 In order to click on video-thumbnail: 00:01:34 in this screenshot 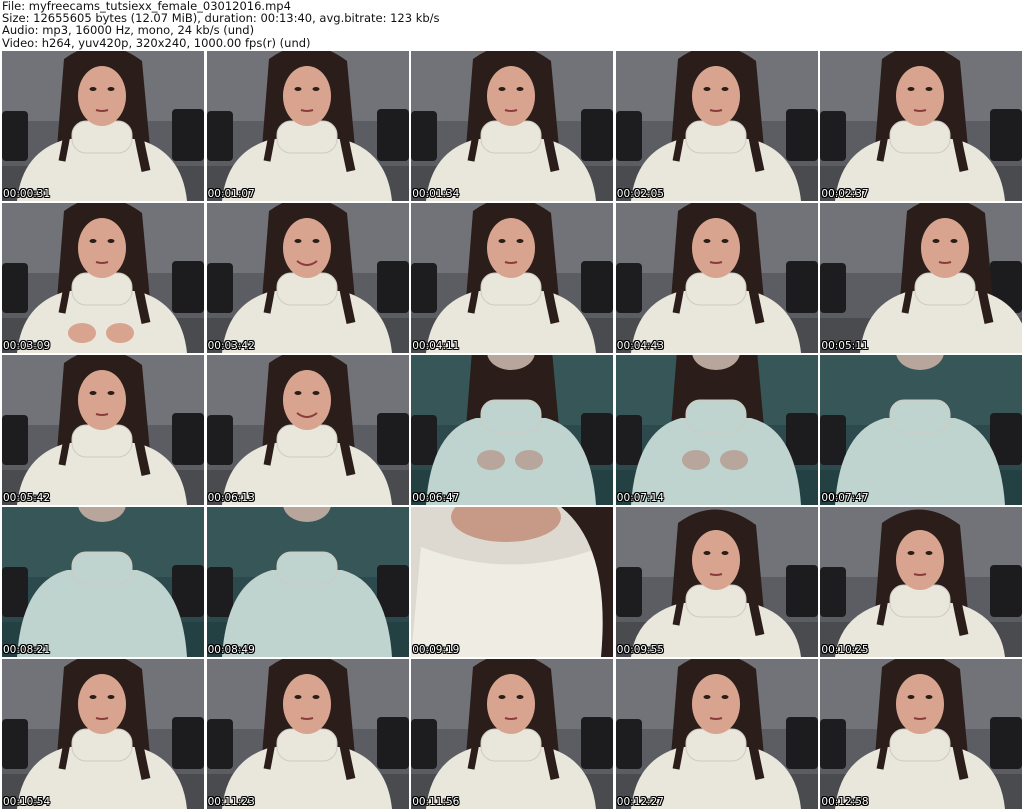, I will do `click(512, 126)`.